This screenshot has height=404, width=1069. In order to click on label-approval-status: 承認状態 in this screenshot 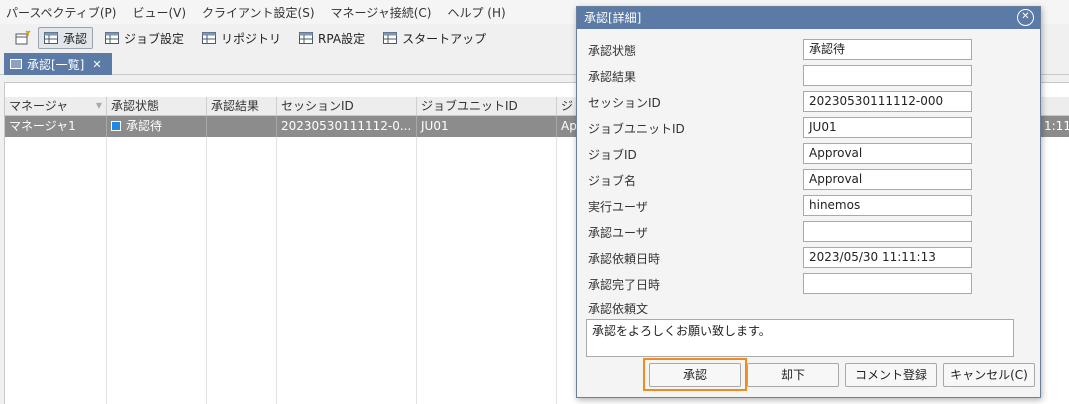, I will do `click(612, 51)`.